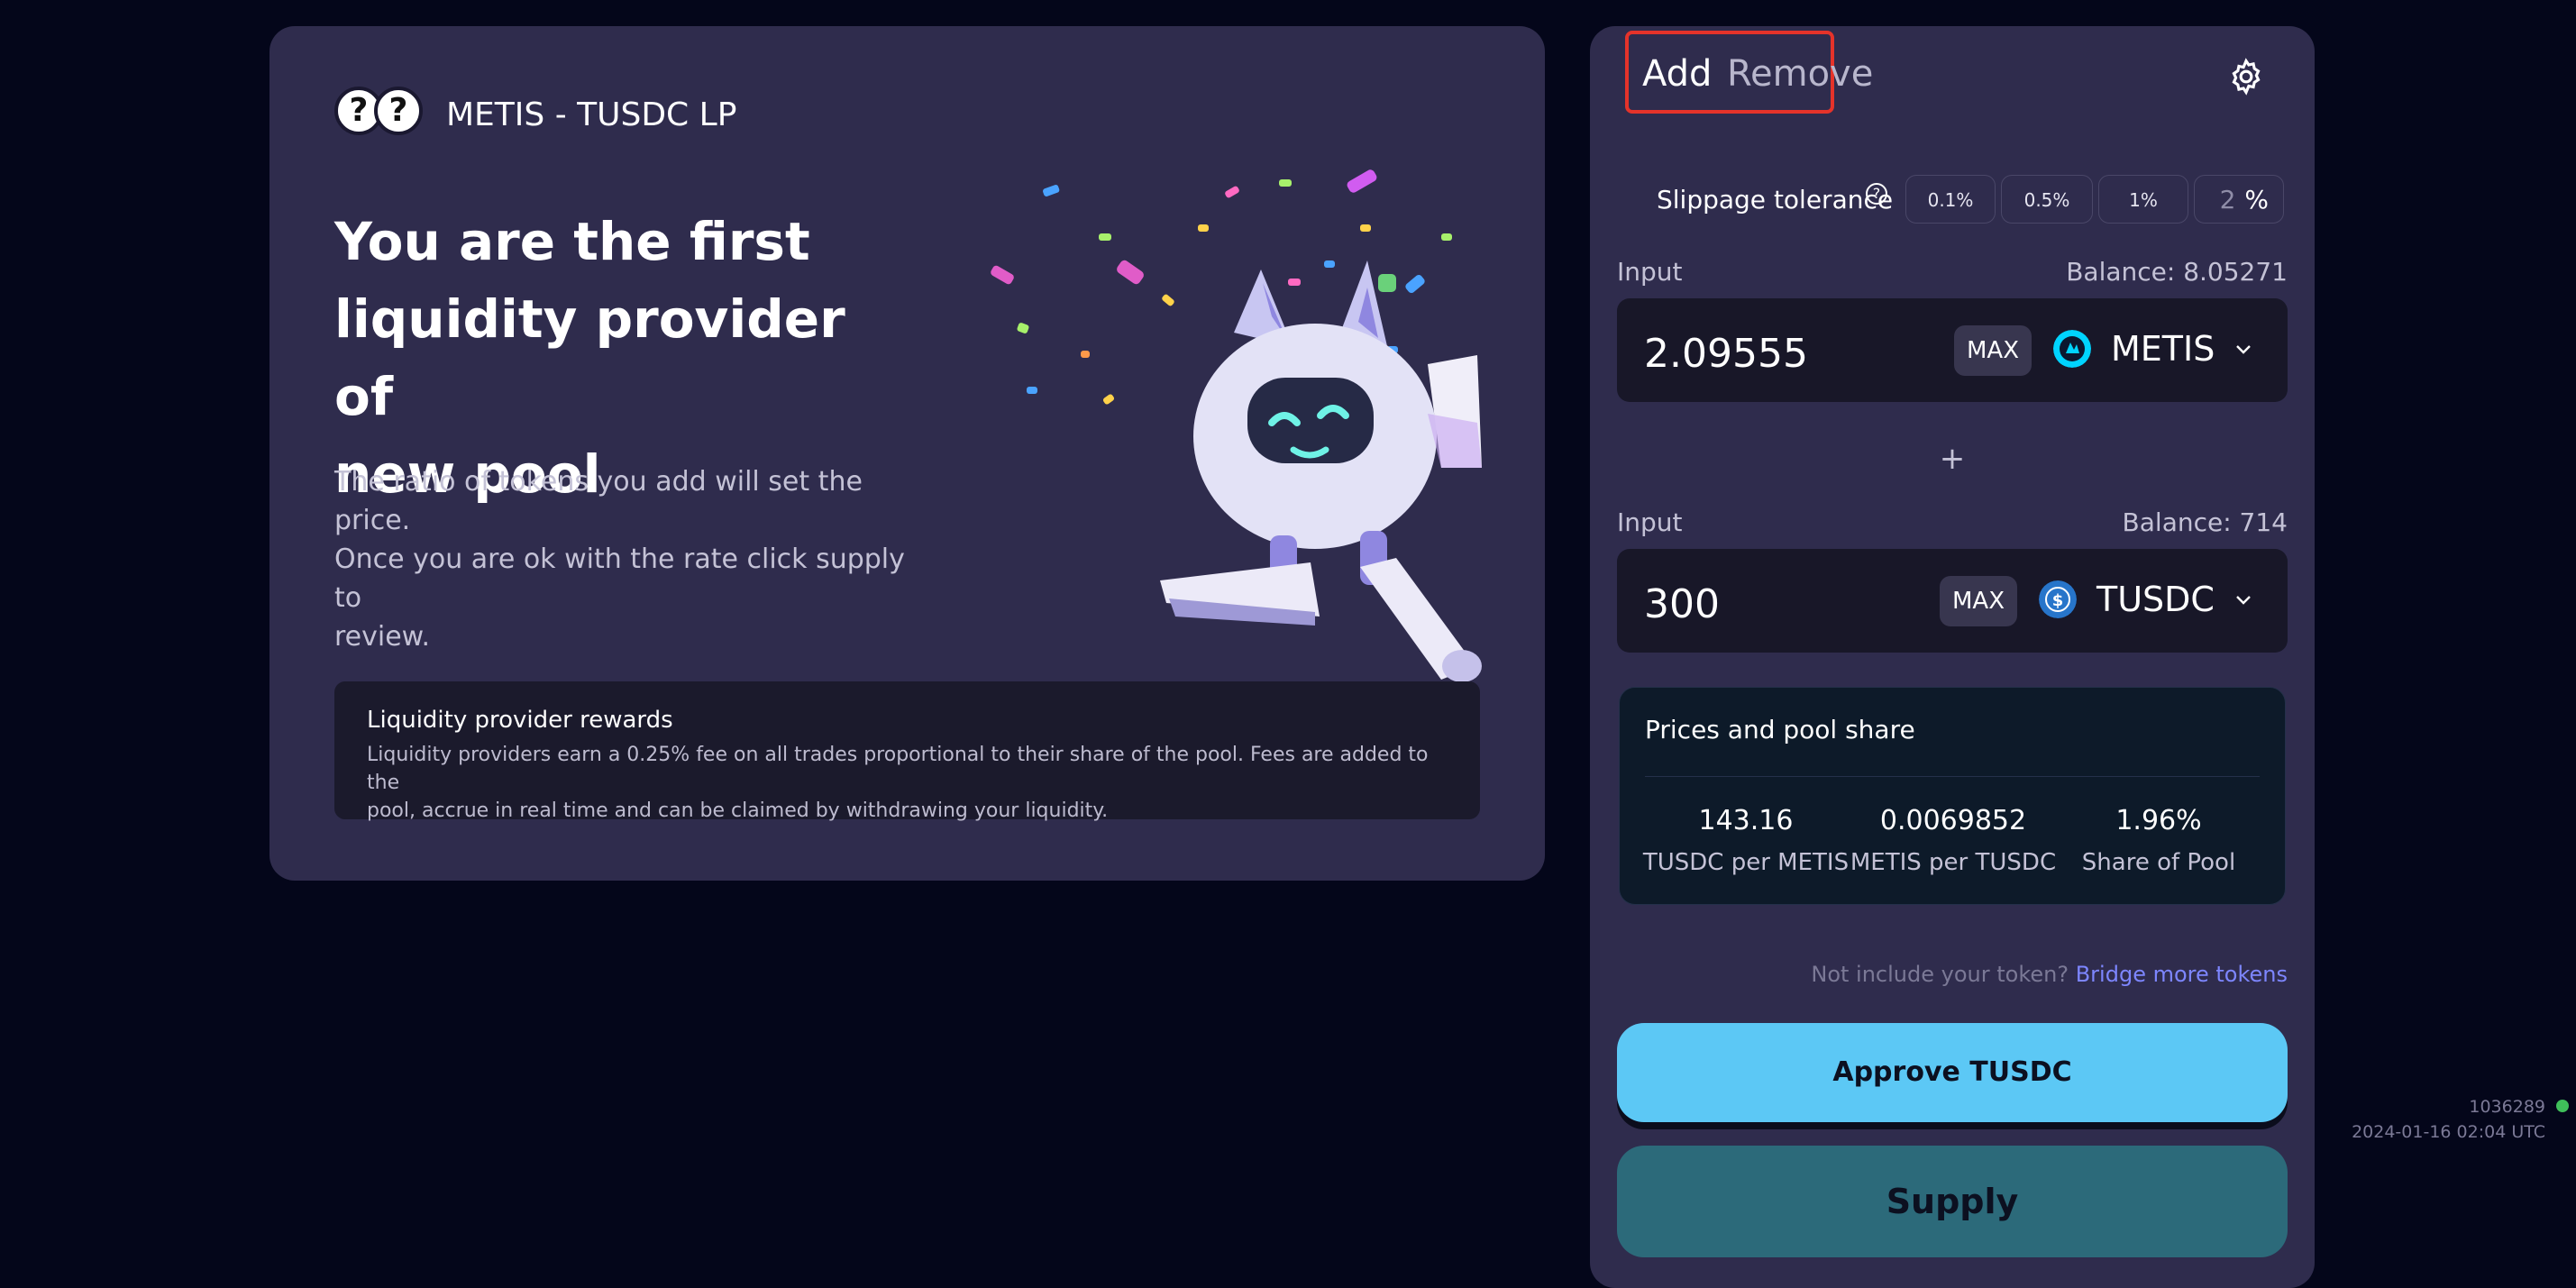 The height and width of the screenshot is (1288, 2576). I want to click on plus-icon: +, so click(1953, 459).